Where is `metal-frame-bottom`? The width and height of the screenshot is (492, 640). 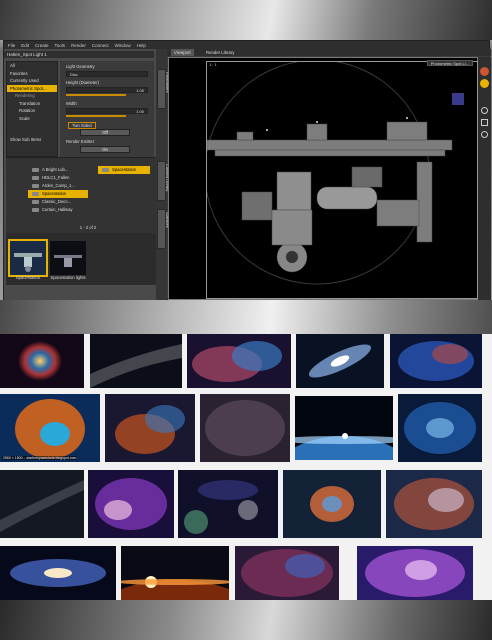 metal-frame-bottom is located at coordinates (246, 620).